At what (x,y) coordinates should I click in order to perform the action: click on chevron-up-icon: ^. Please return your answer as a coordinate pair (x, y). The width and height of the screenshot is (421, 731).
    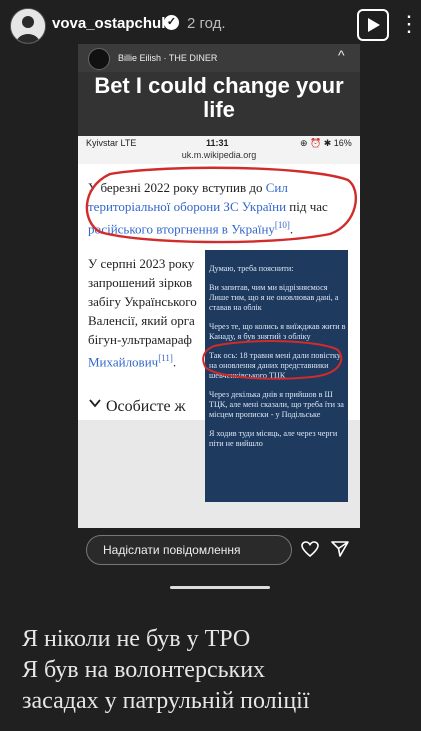
    Looking at the image, I should click on (341, 55).